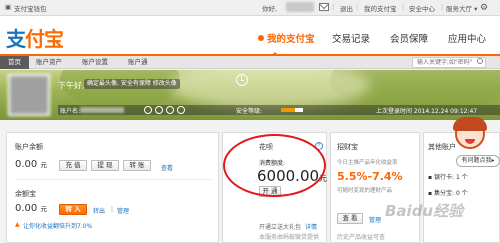  Describe the element at coordinates (123, 210) in the screenshot. I see `yuebao-manage-link: 管理` at that location.